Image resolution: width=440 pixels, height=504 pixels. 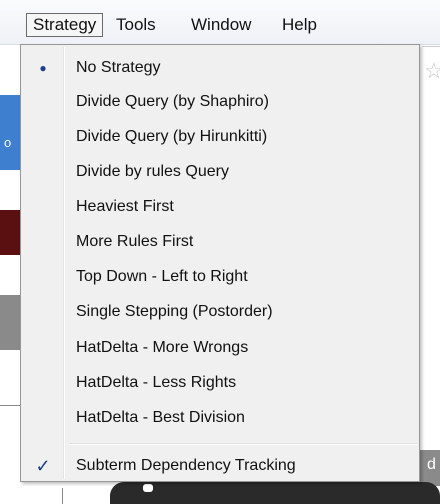 What do you see at coordinates (8, 142) in the screenshot?
I see `background-text: o` at bounding box center [8, 142].